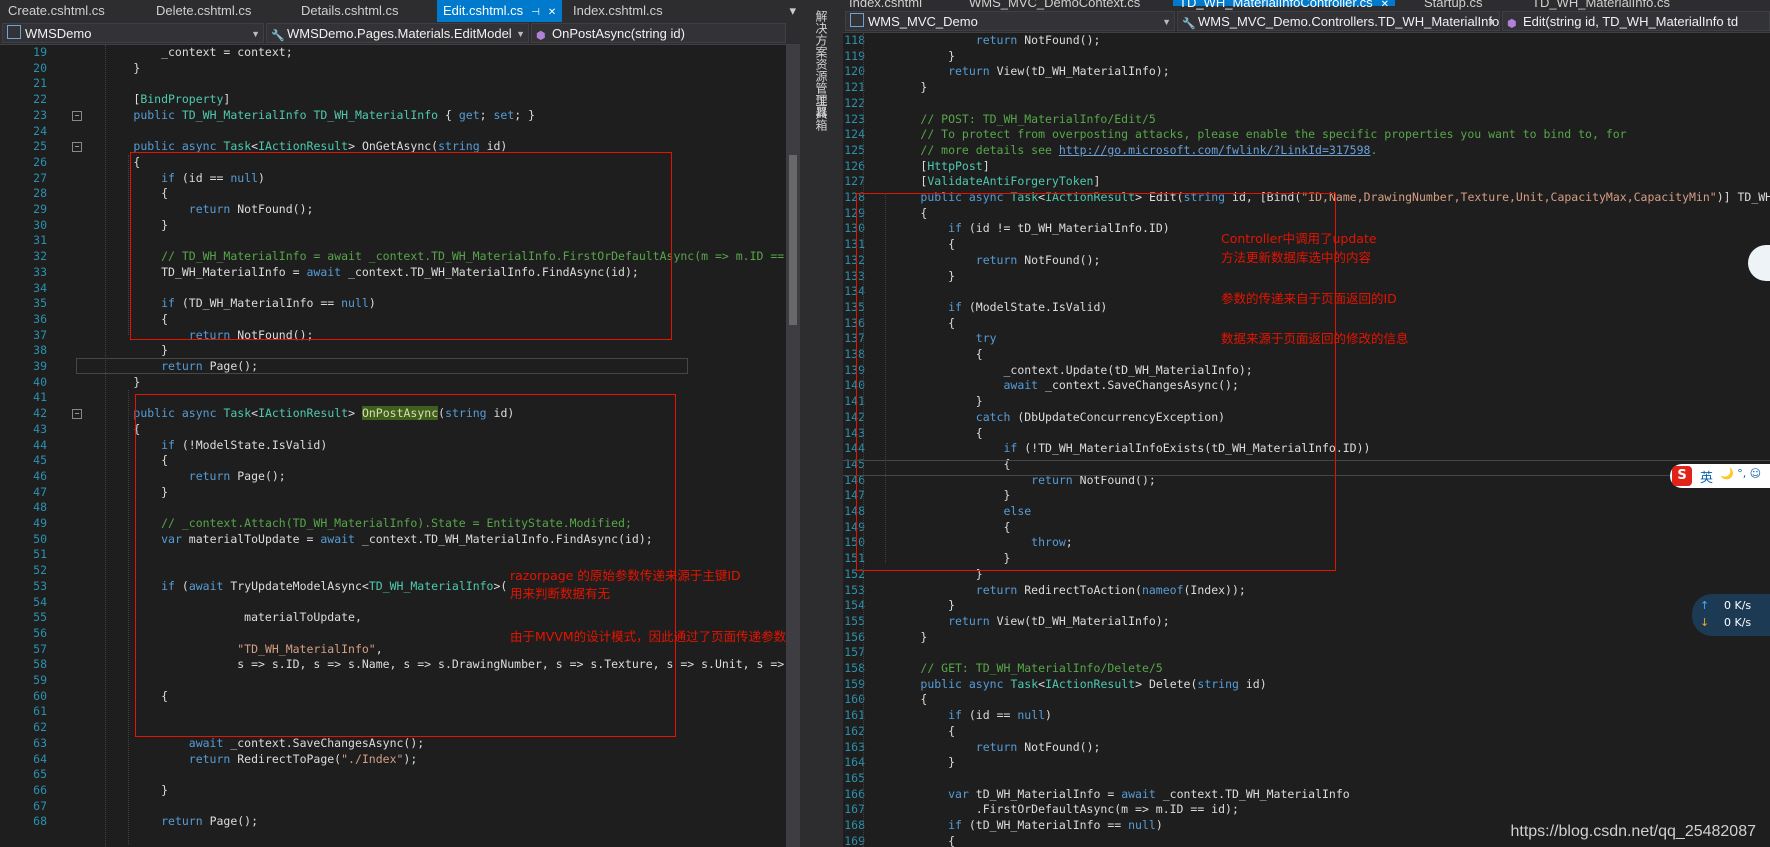 The height and width of the screenshot is (847, 1770). I want to click on watermark: https://blog.csdn.net/qq_25482087, so click(1633, 831).